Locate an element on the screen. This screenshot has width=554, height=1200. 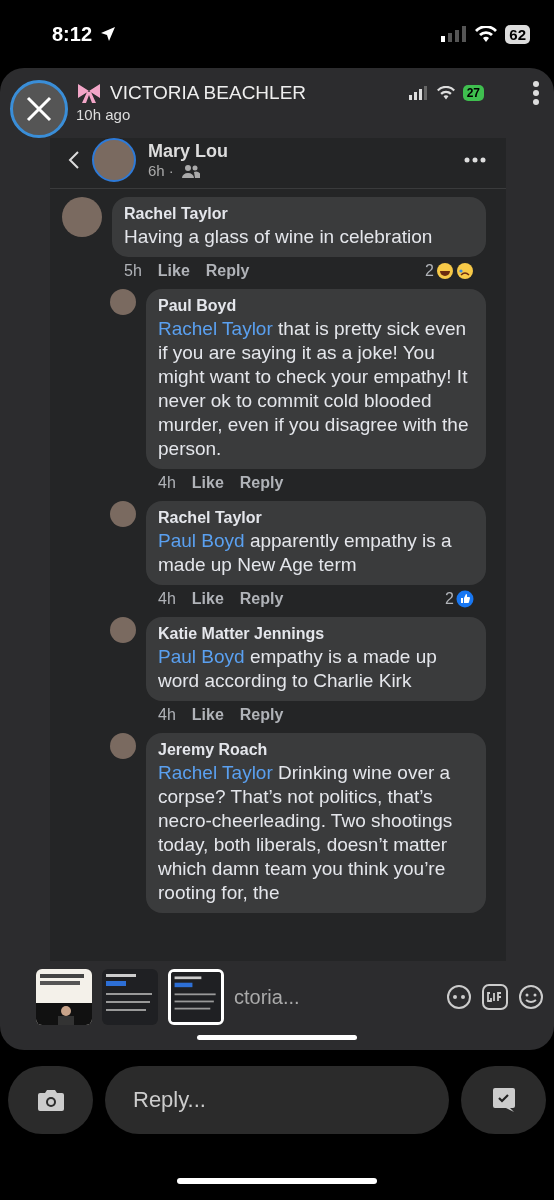
gif-icon is located at coordinates (495, 997).